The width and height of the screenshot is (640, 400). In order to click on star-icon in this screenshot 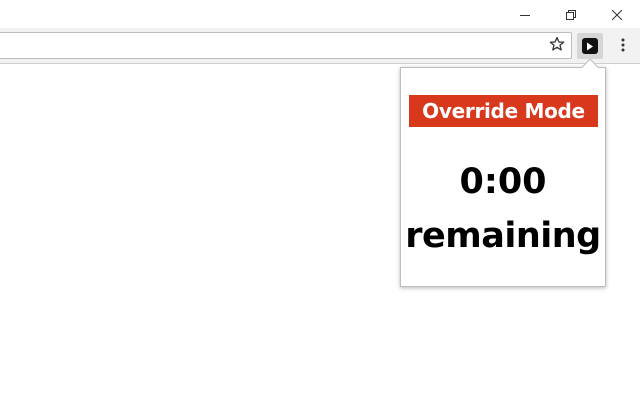, I will do `click(557, 46)`.